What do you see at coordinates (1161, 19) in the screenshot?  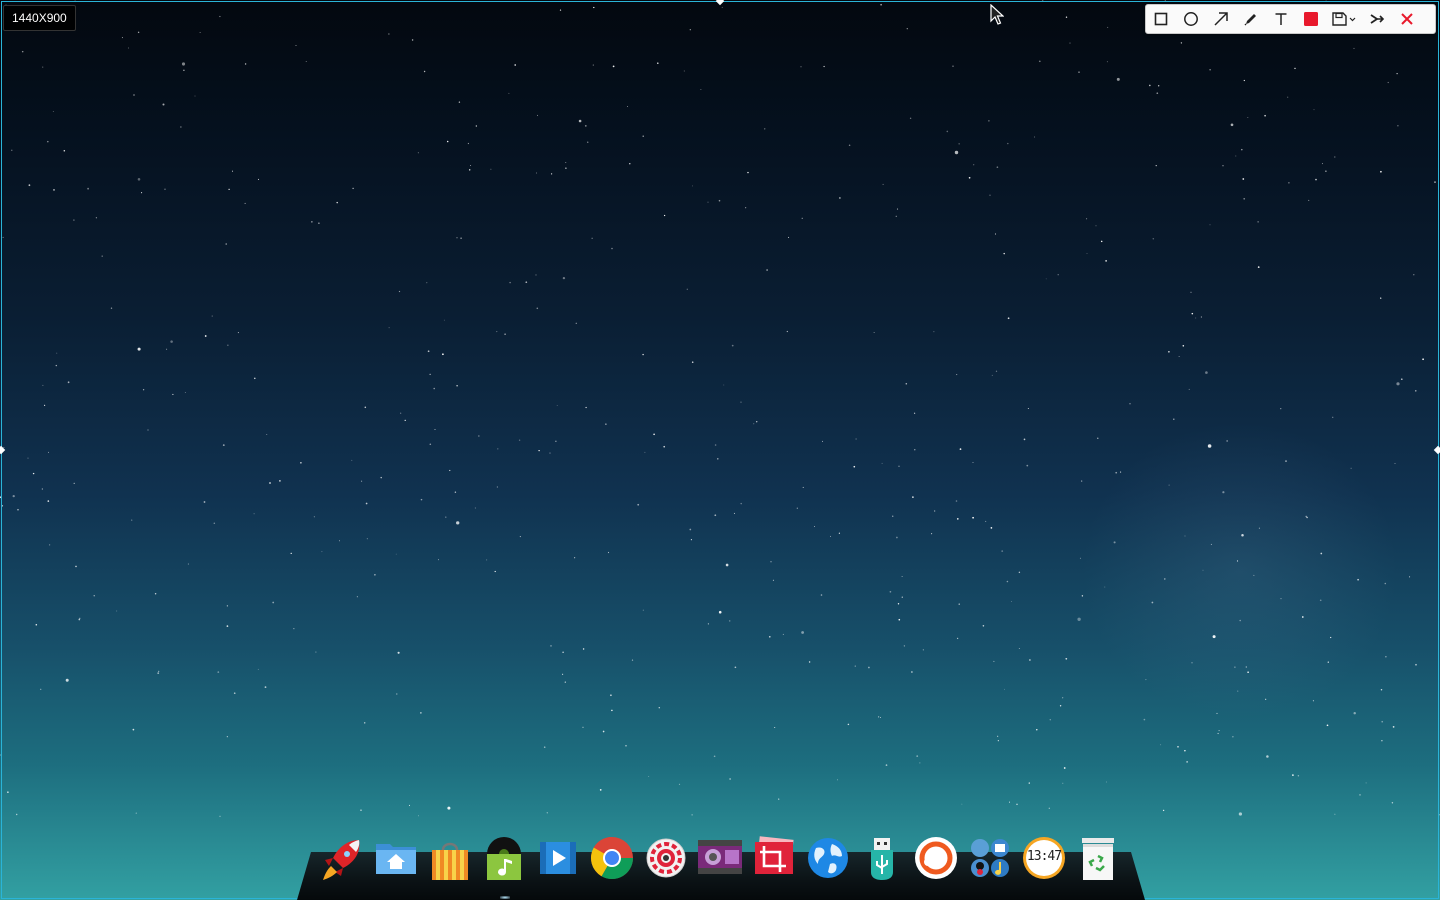 I see `rectangle-tool-button` at bounding box center [1161, 19].